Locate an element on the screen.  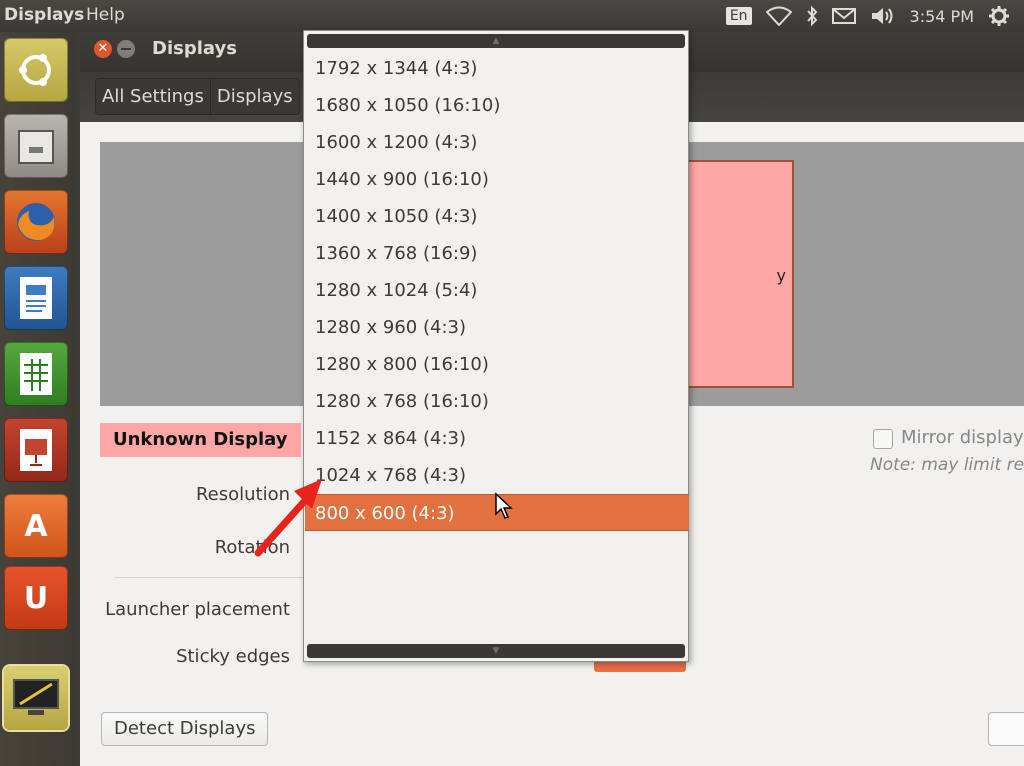
breadcrumb: All Settings Displays is located at coordinates (197, 96).